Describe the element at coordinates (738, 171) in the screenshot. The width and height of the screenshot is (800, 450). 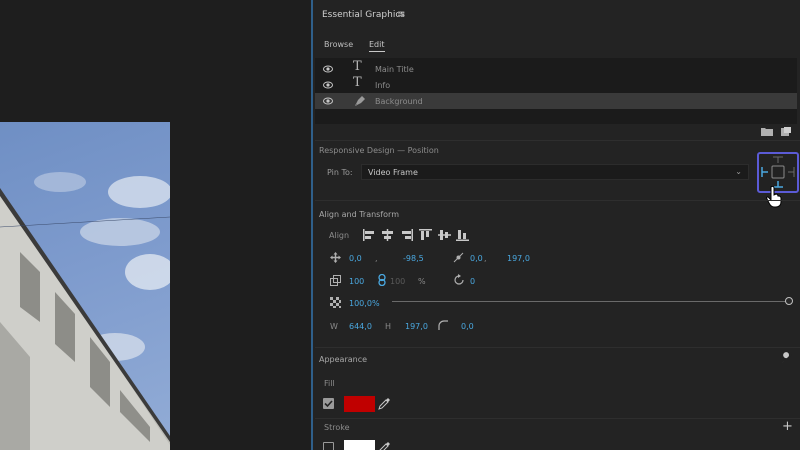
I see `chevron-down-icon: ⌄` at that location.